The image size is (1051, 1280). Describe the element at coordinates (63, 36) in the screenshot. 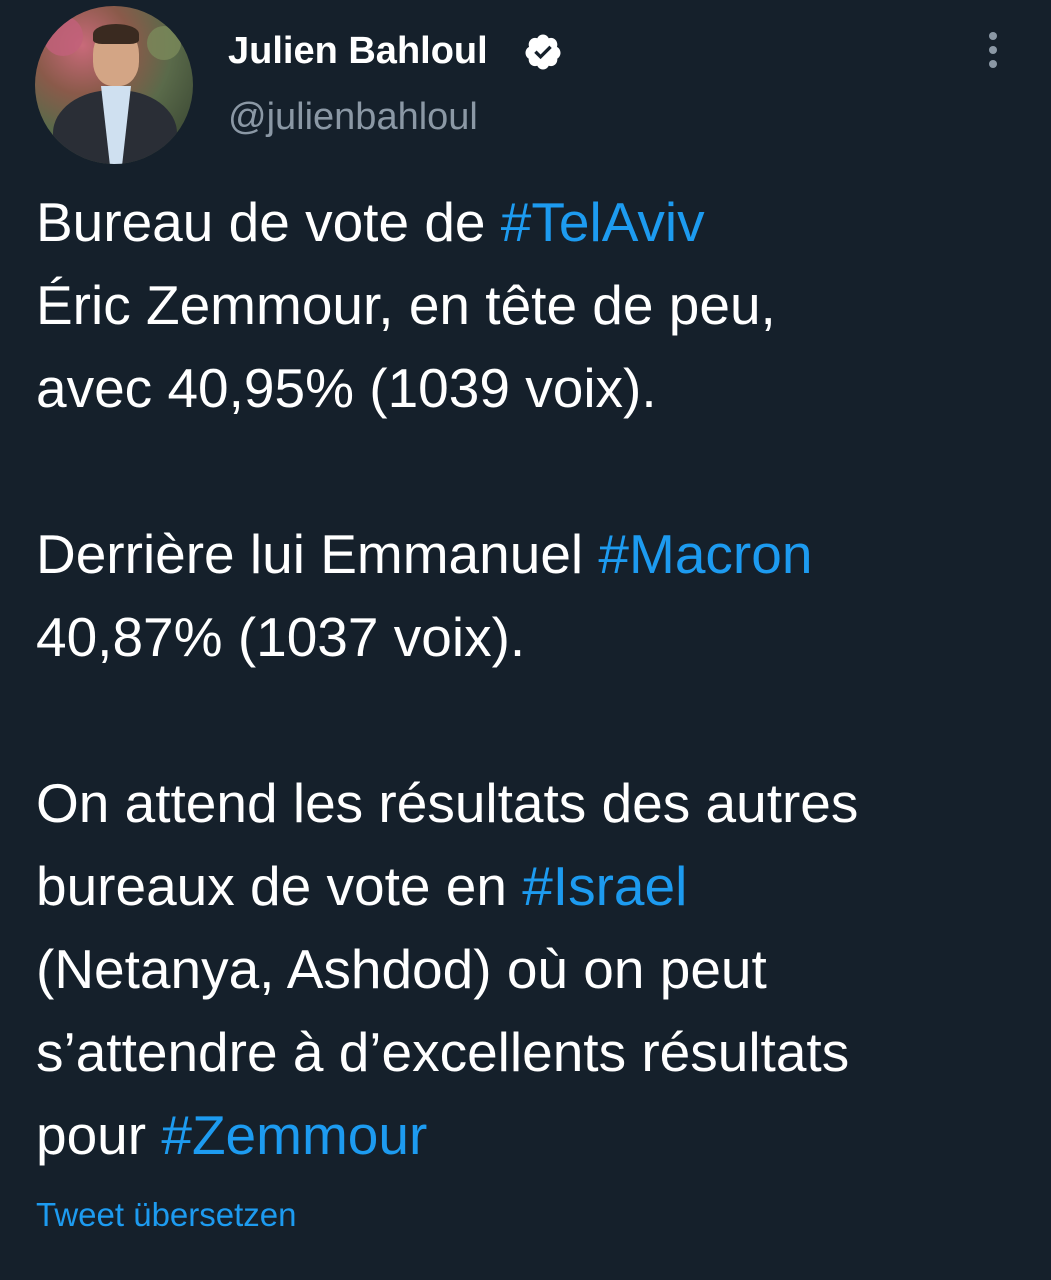

I see `avatar-bg-flowers` at that location.